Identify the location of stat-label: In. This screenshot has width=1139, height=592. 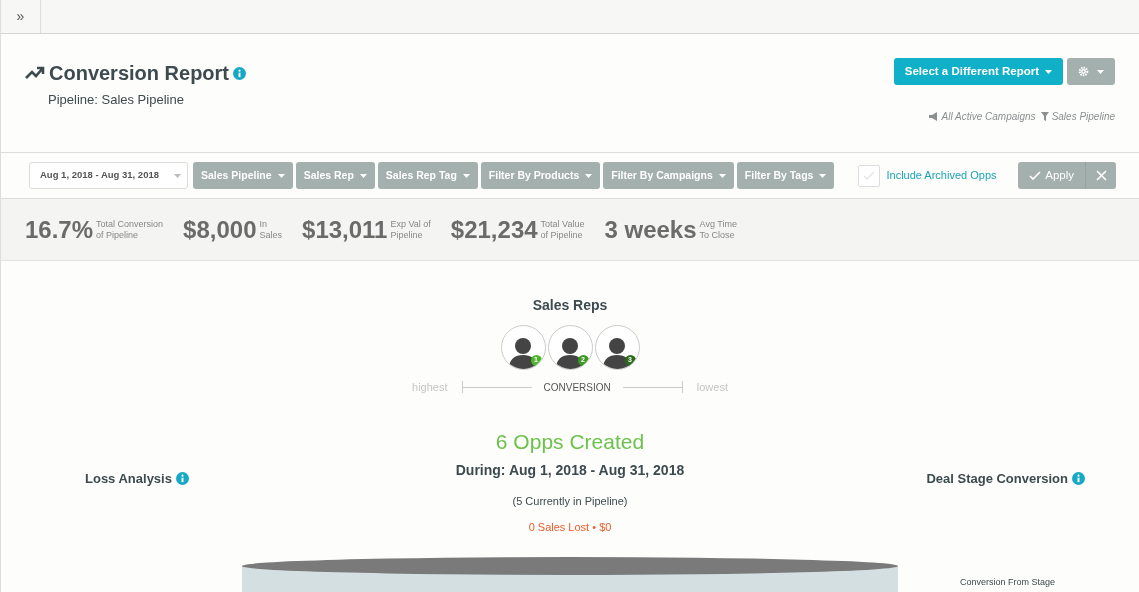
(264, 224).